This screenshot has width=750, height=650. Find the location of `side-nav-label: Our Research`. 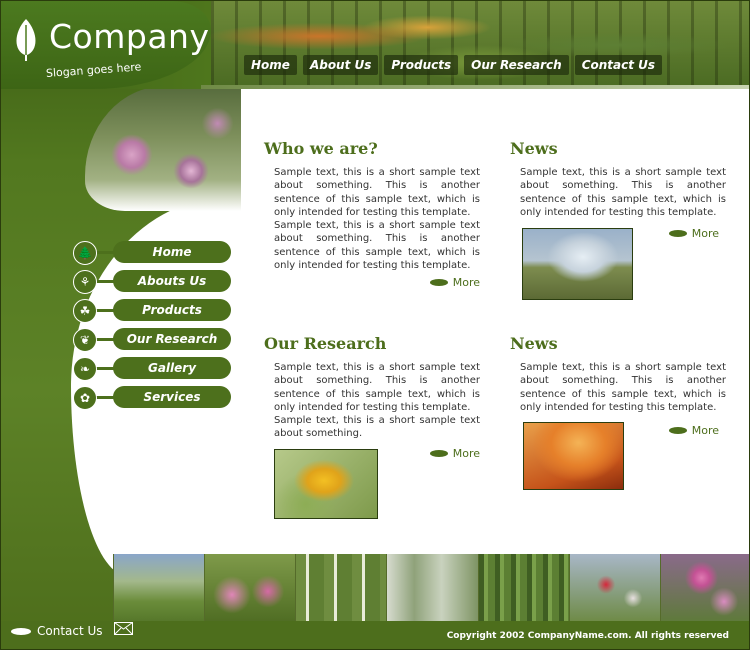

side-nav-label: Our Research is located at coordinates (172, 339).